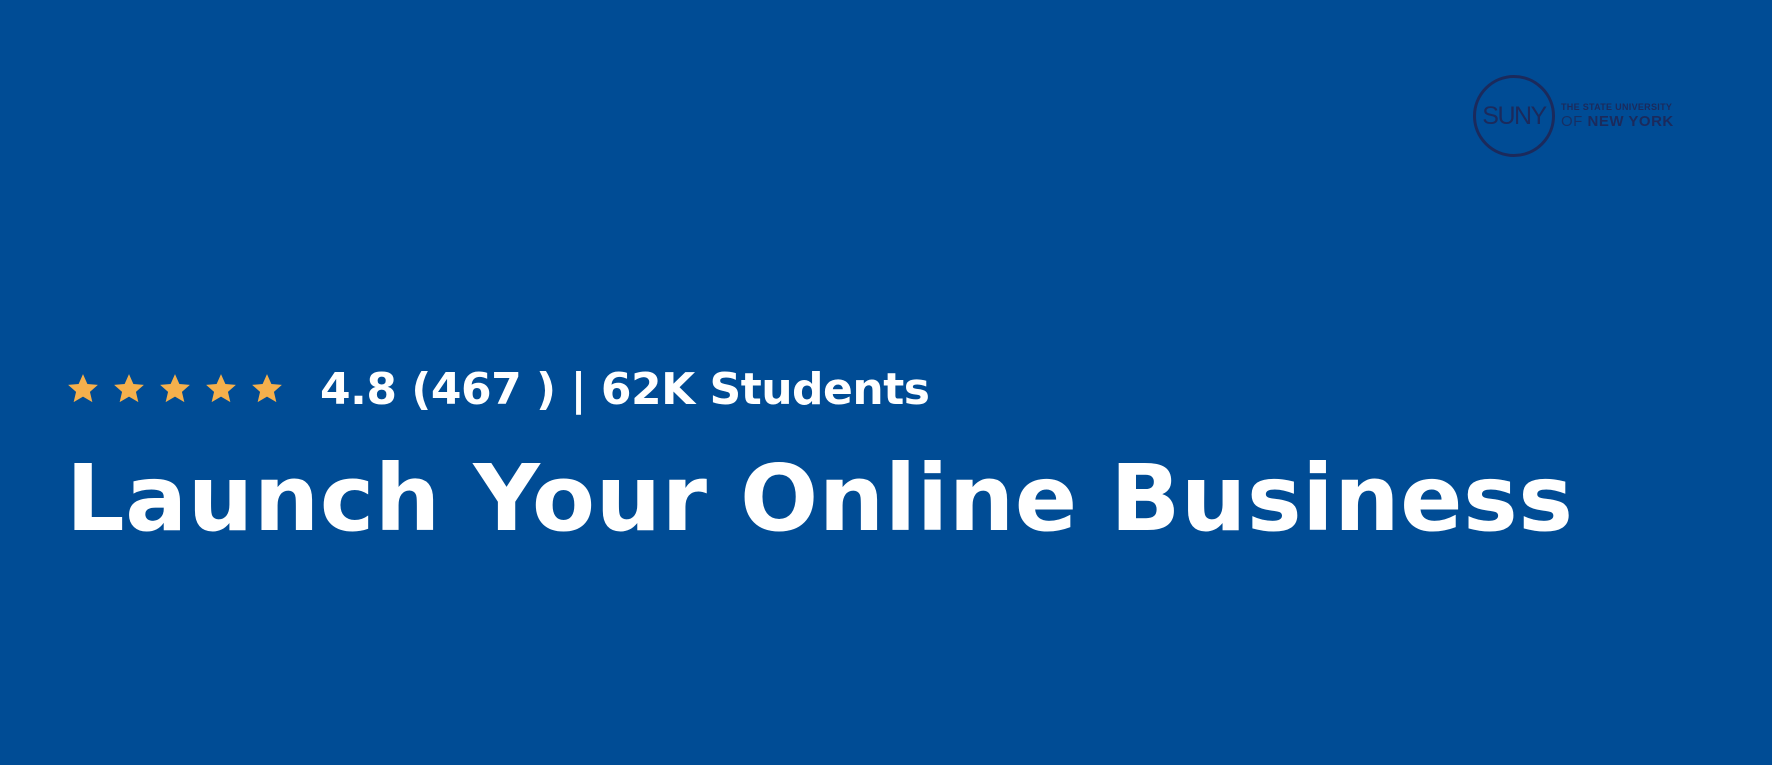 This screenshot has height=765, width=1772. I want to click on logo-wordmark: THE STATE UNIVERSITY OF NEW YORK, so click(1617, 116).